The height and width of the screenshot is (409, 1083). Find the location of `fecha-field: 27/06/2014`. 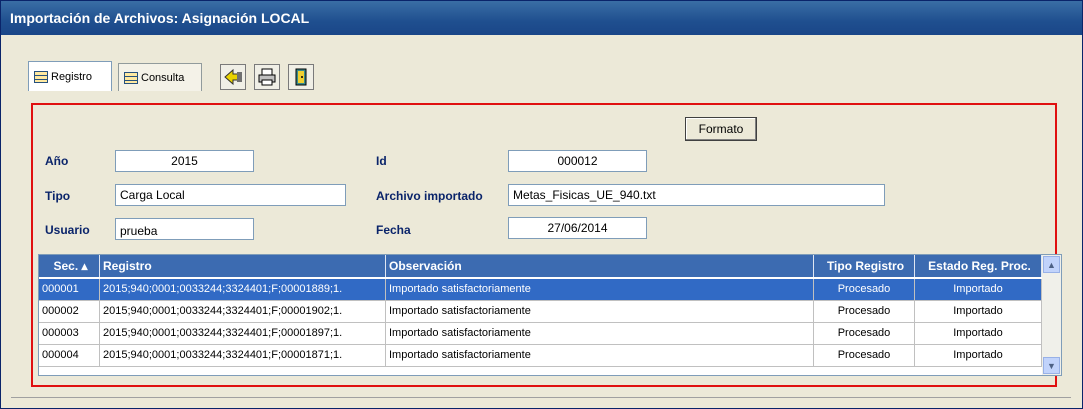

fecha-field: 27/06/2014 is located at coordinates (577, 228).